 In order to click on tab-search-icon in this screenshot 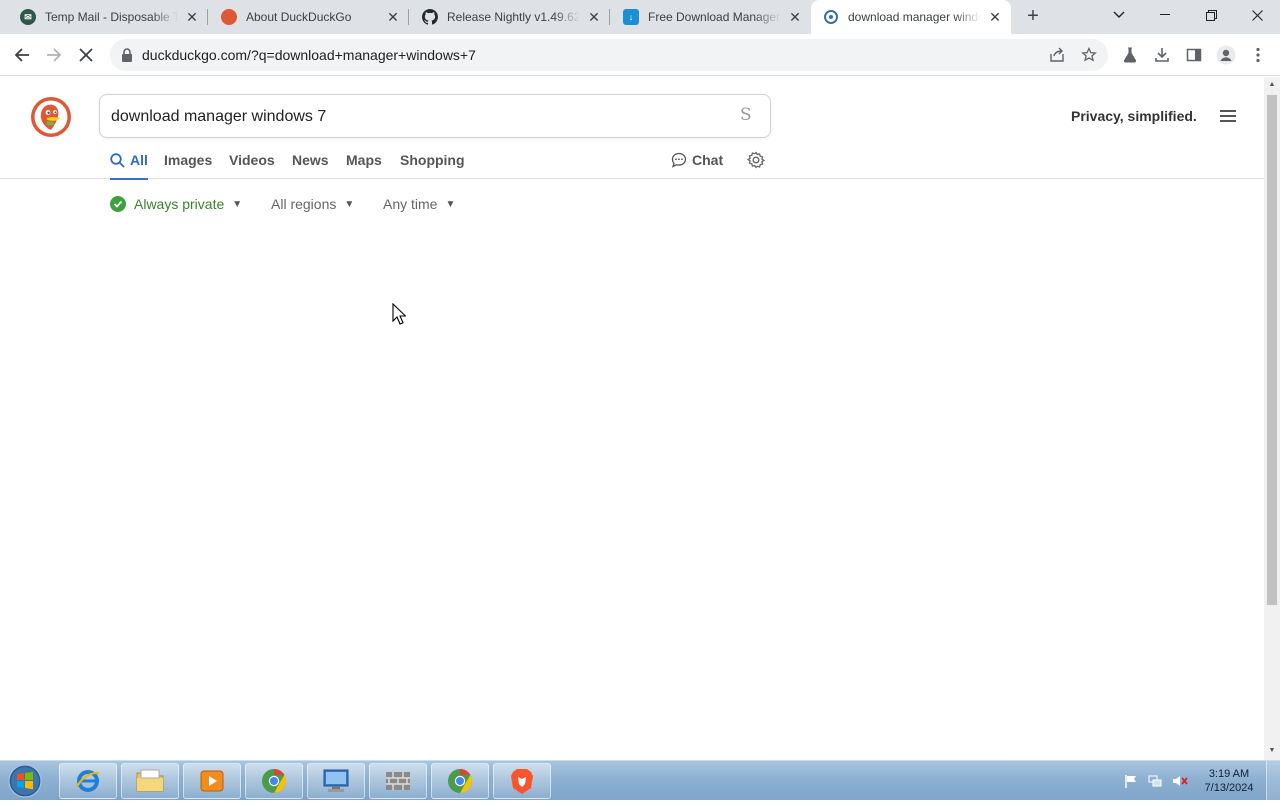, I will do `click(1119, 15)`.